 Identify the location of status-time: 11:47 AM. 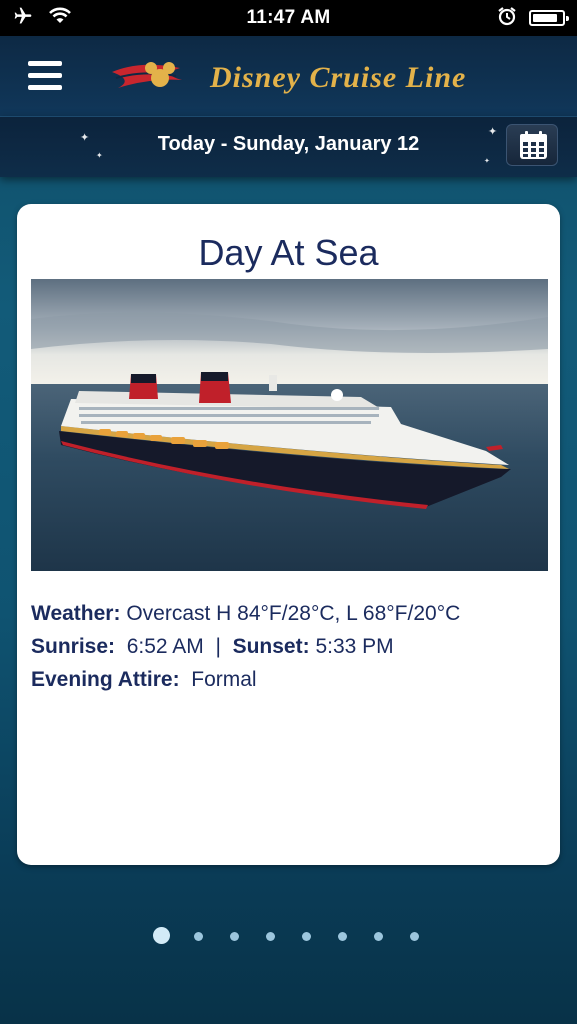
(288, 17).